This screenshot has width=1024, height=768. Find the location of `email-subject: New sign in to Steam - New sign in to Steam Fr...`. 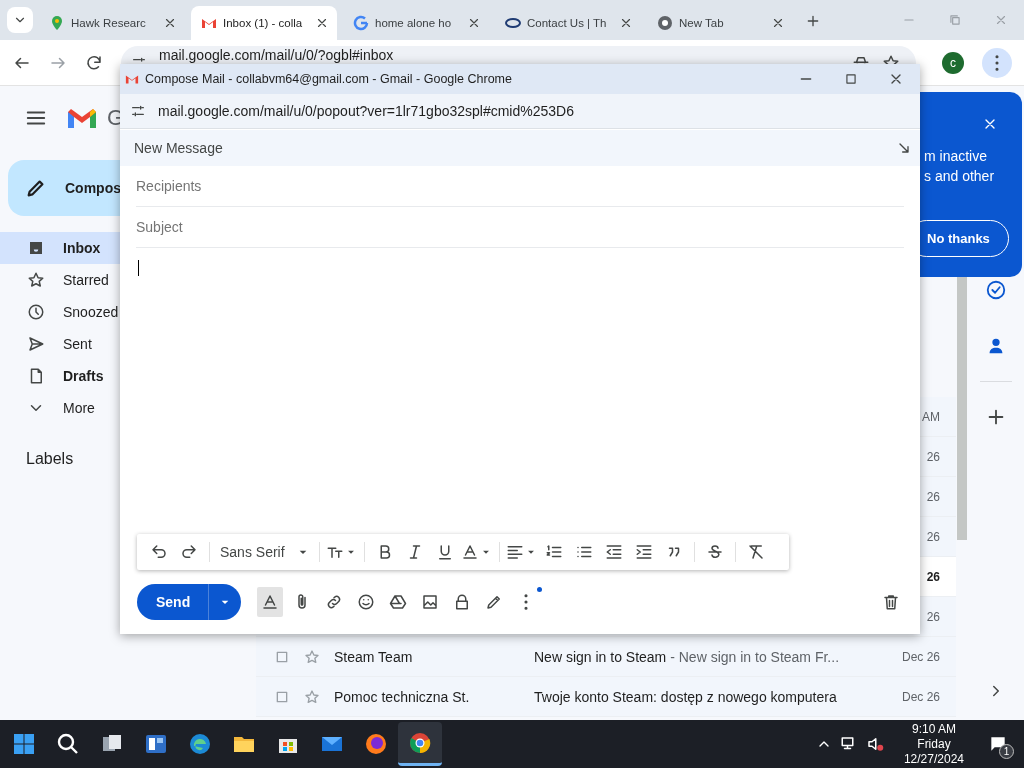

email-subject: New sign in to Steam - New sign in to Steam Fr... is located at coordinates (687, 656).